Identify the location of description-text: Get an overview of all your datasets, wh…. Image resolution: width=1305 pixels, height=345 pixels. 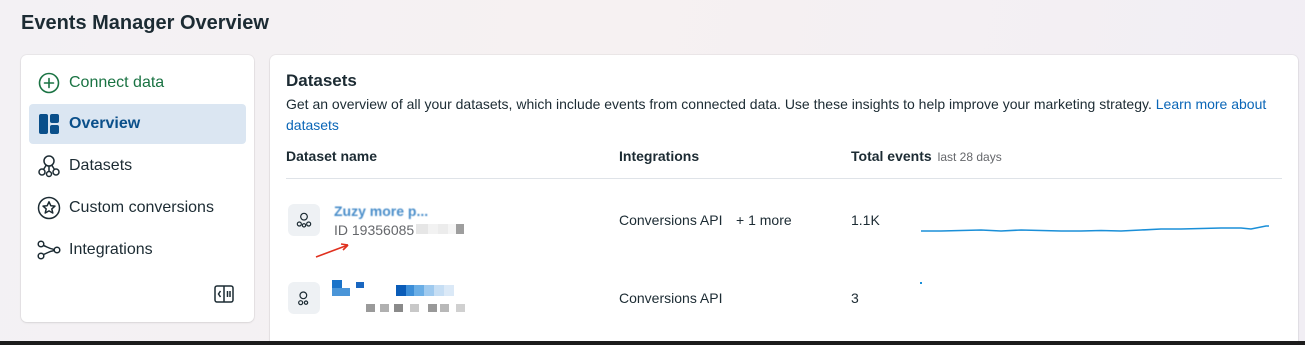
(719, 104).